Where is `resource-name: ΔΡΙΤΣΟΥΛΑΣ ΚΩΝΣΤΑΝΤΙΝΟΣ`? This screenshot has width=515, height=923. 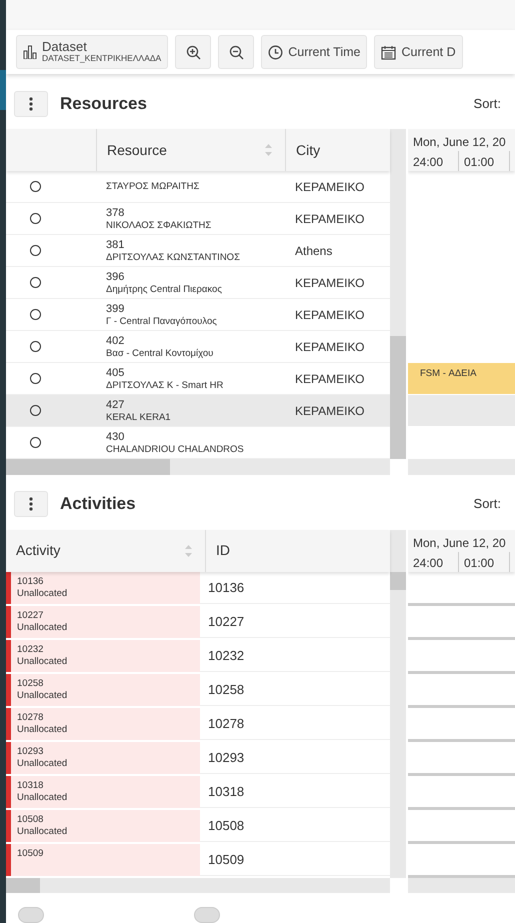 resource-name: ΔΡΙΤΣΟΥΛΑΣ ΚΩΝΣΤΑΝΤΙΝΟΣ is located at coordinates (173, 257).